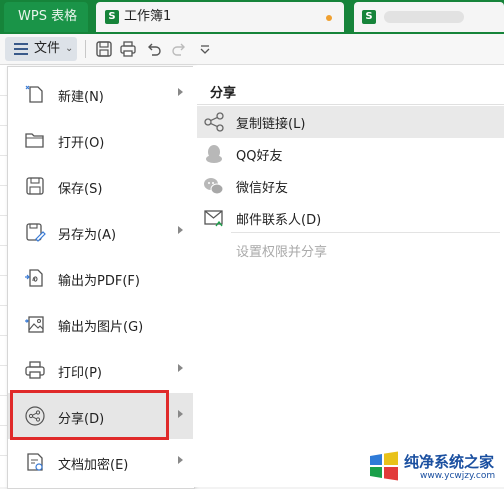  I want to click on menu-item-open: 打开(O), so click(101, 140).